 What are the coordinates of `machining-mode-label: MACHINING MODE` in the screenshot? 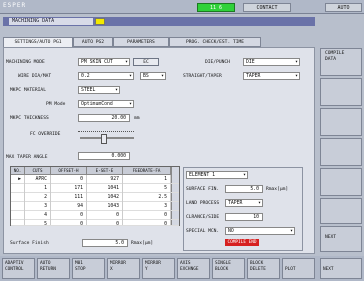 It's located at (25, 62).